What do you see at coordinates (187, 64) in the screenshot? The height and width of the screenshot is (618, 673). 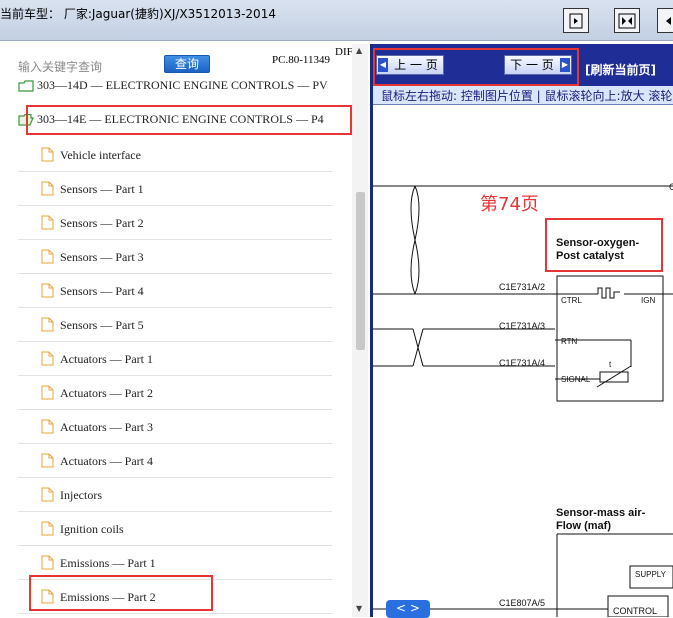 I see `search-button: 查询` at bounding box center [187, 64].